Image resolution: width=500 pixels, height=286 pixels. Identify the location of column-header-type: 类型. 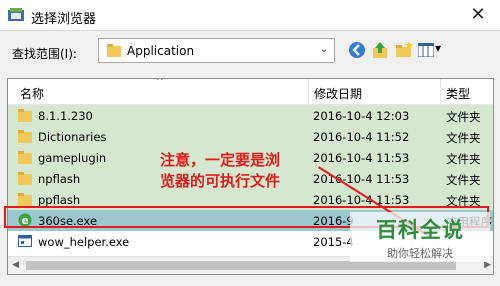
(458, 93).